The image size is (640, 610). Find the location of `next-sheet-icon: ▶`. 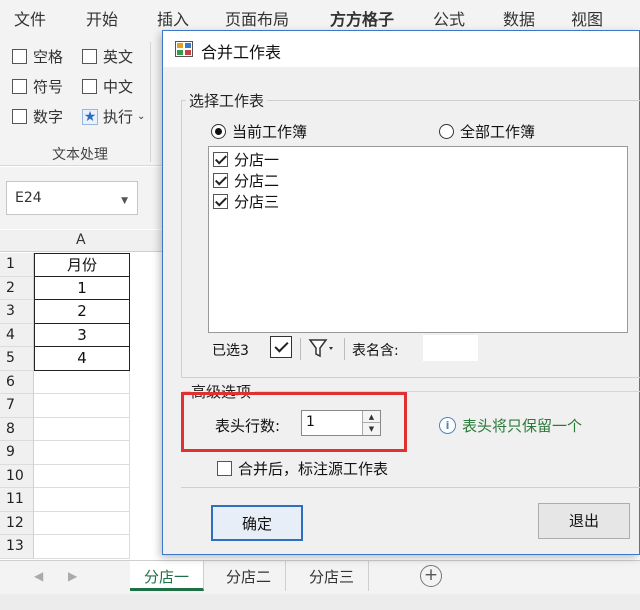

next-sheet-icon: ▶ is located at coordinates (72, 576).